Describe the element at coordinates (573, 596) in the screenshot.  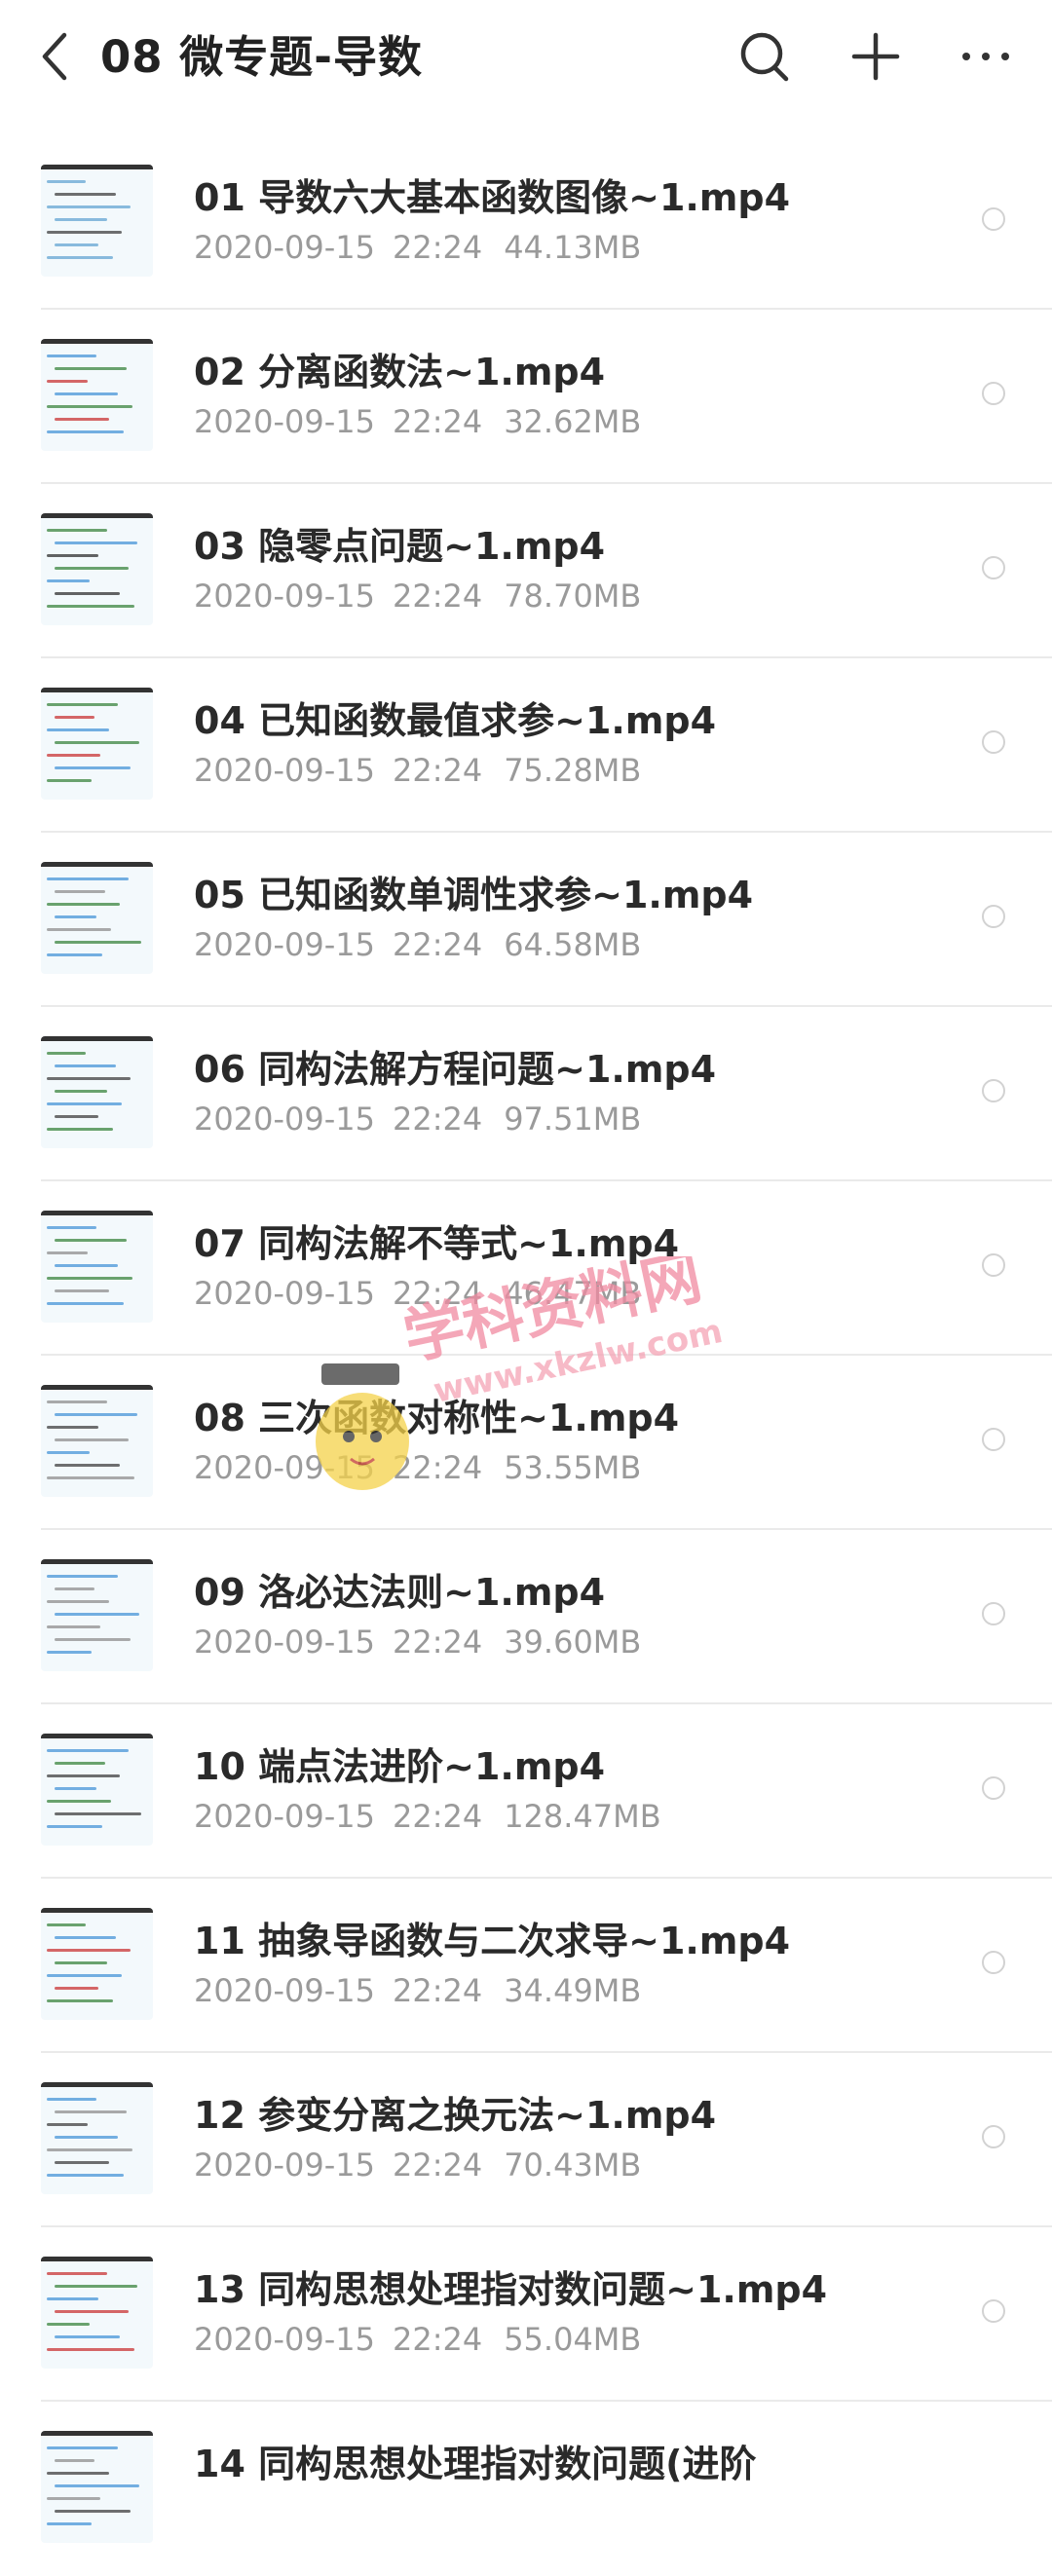
I see `file-size: 78.70MB` at that location.